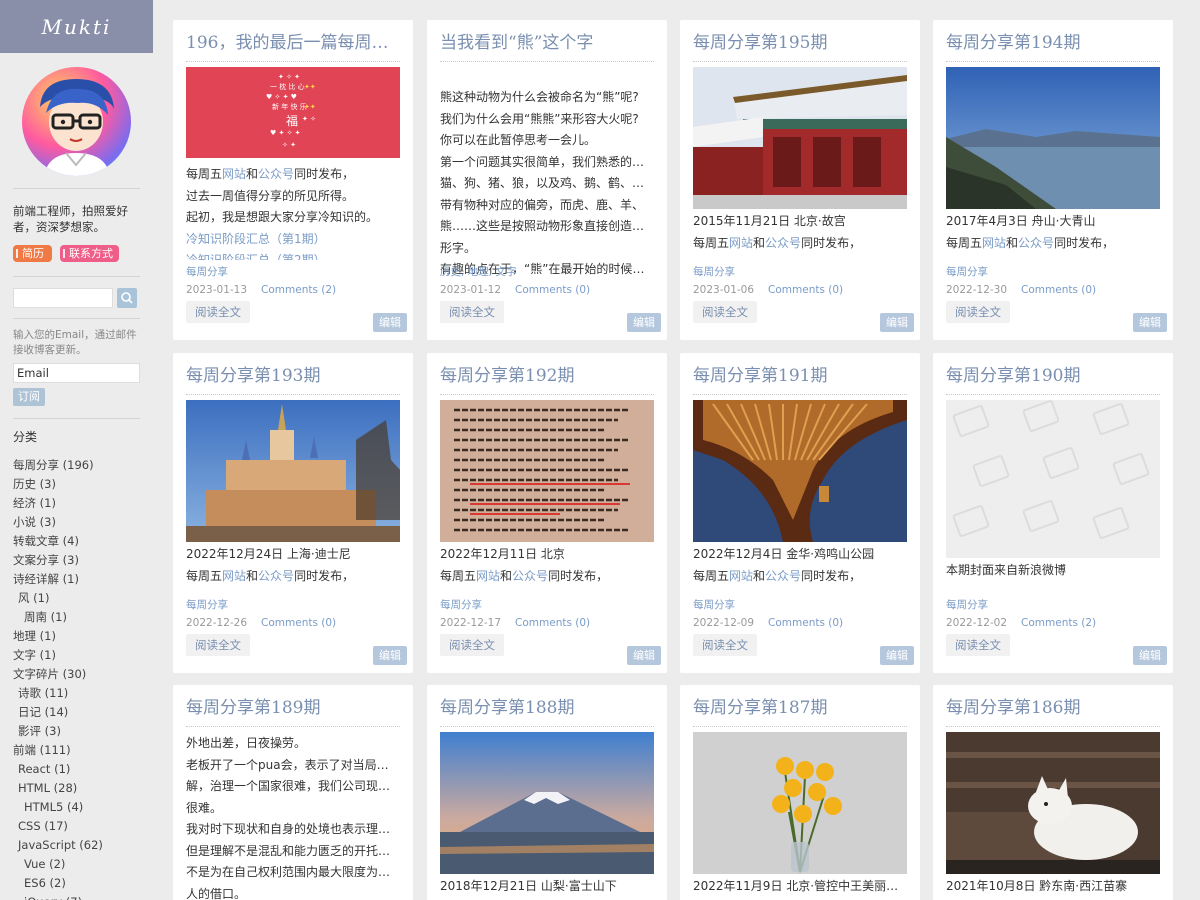 The height and width of the screenshot is (900, 1200). I want to click on post-date: 2022-12-26, so click(217, 623).